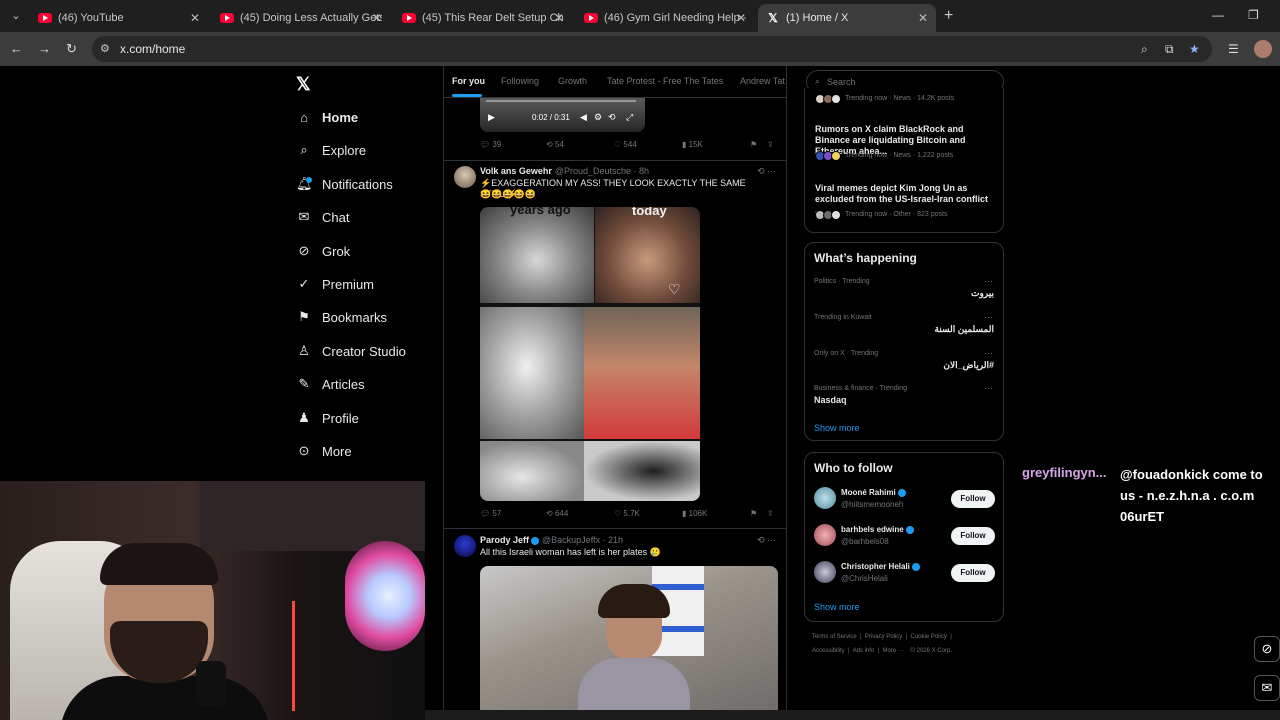 This screenshot has width=1280, height=720. I want to click on nav-home: ⌂ Home, so click(327, 117).